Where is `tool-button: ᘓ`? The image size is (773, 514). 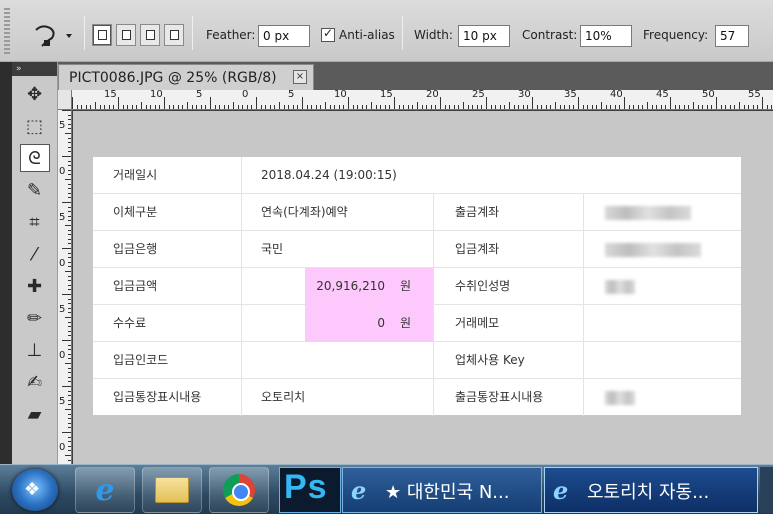
tool-button: ᘓ is located at coordinates (34, 158).